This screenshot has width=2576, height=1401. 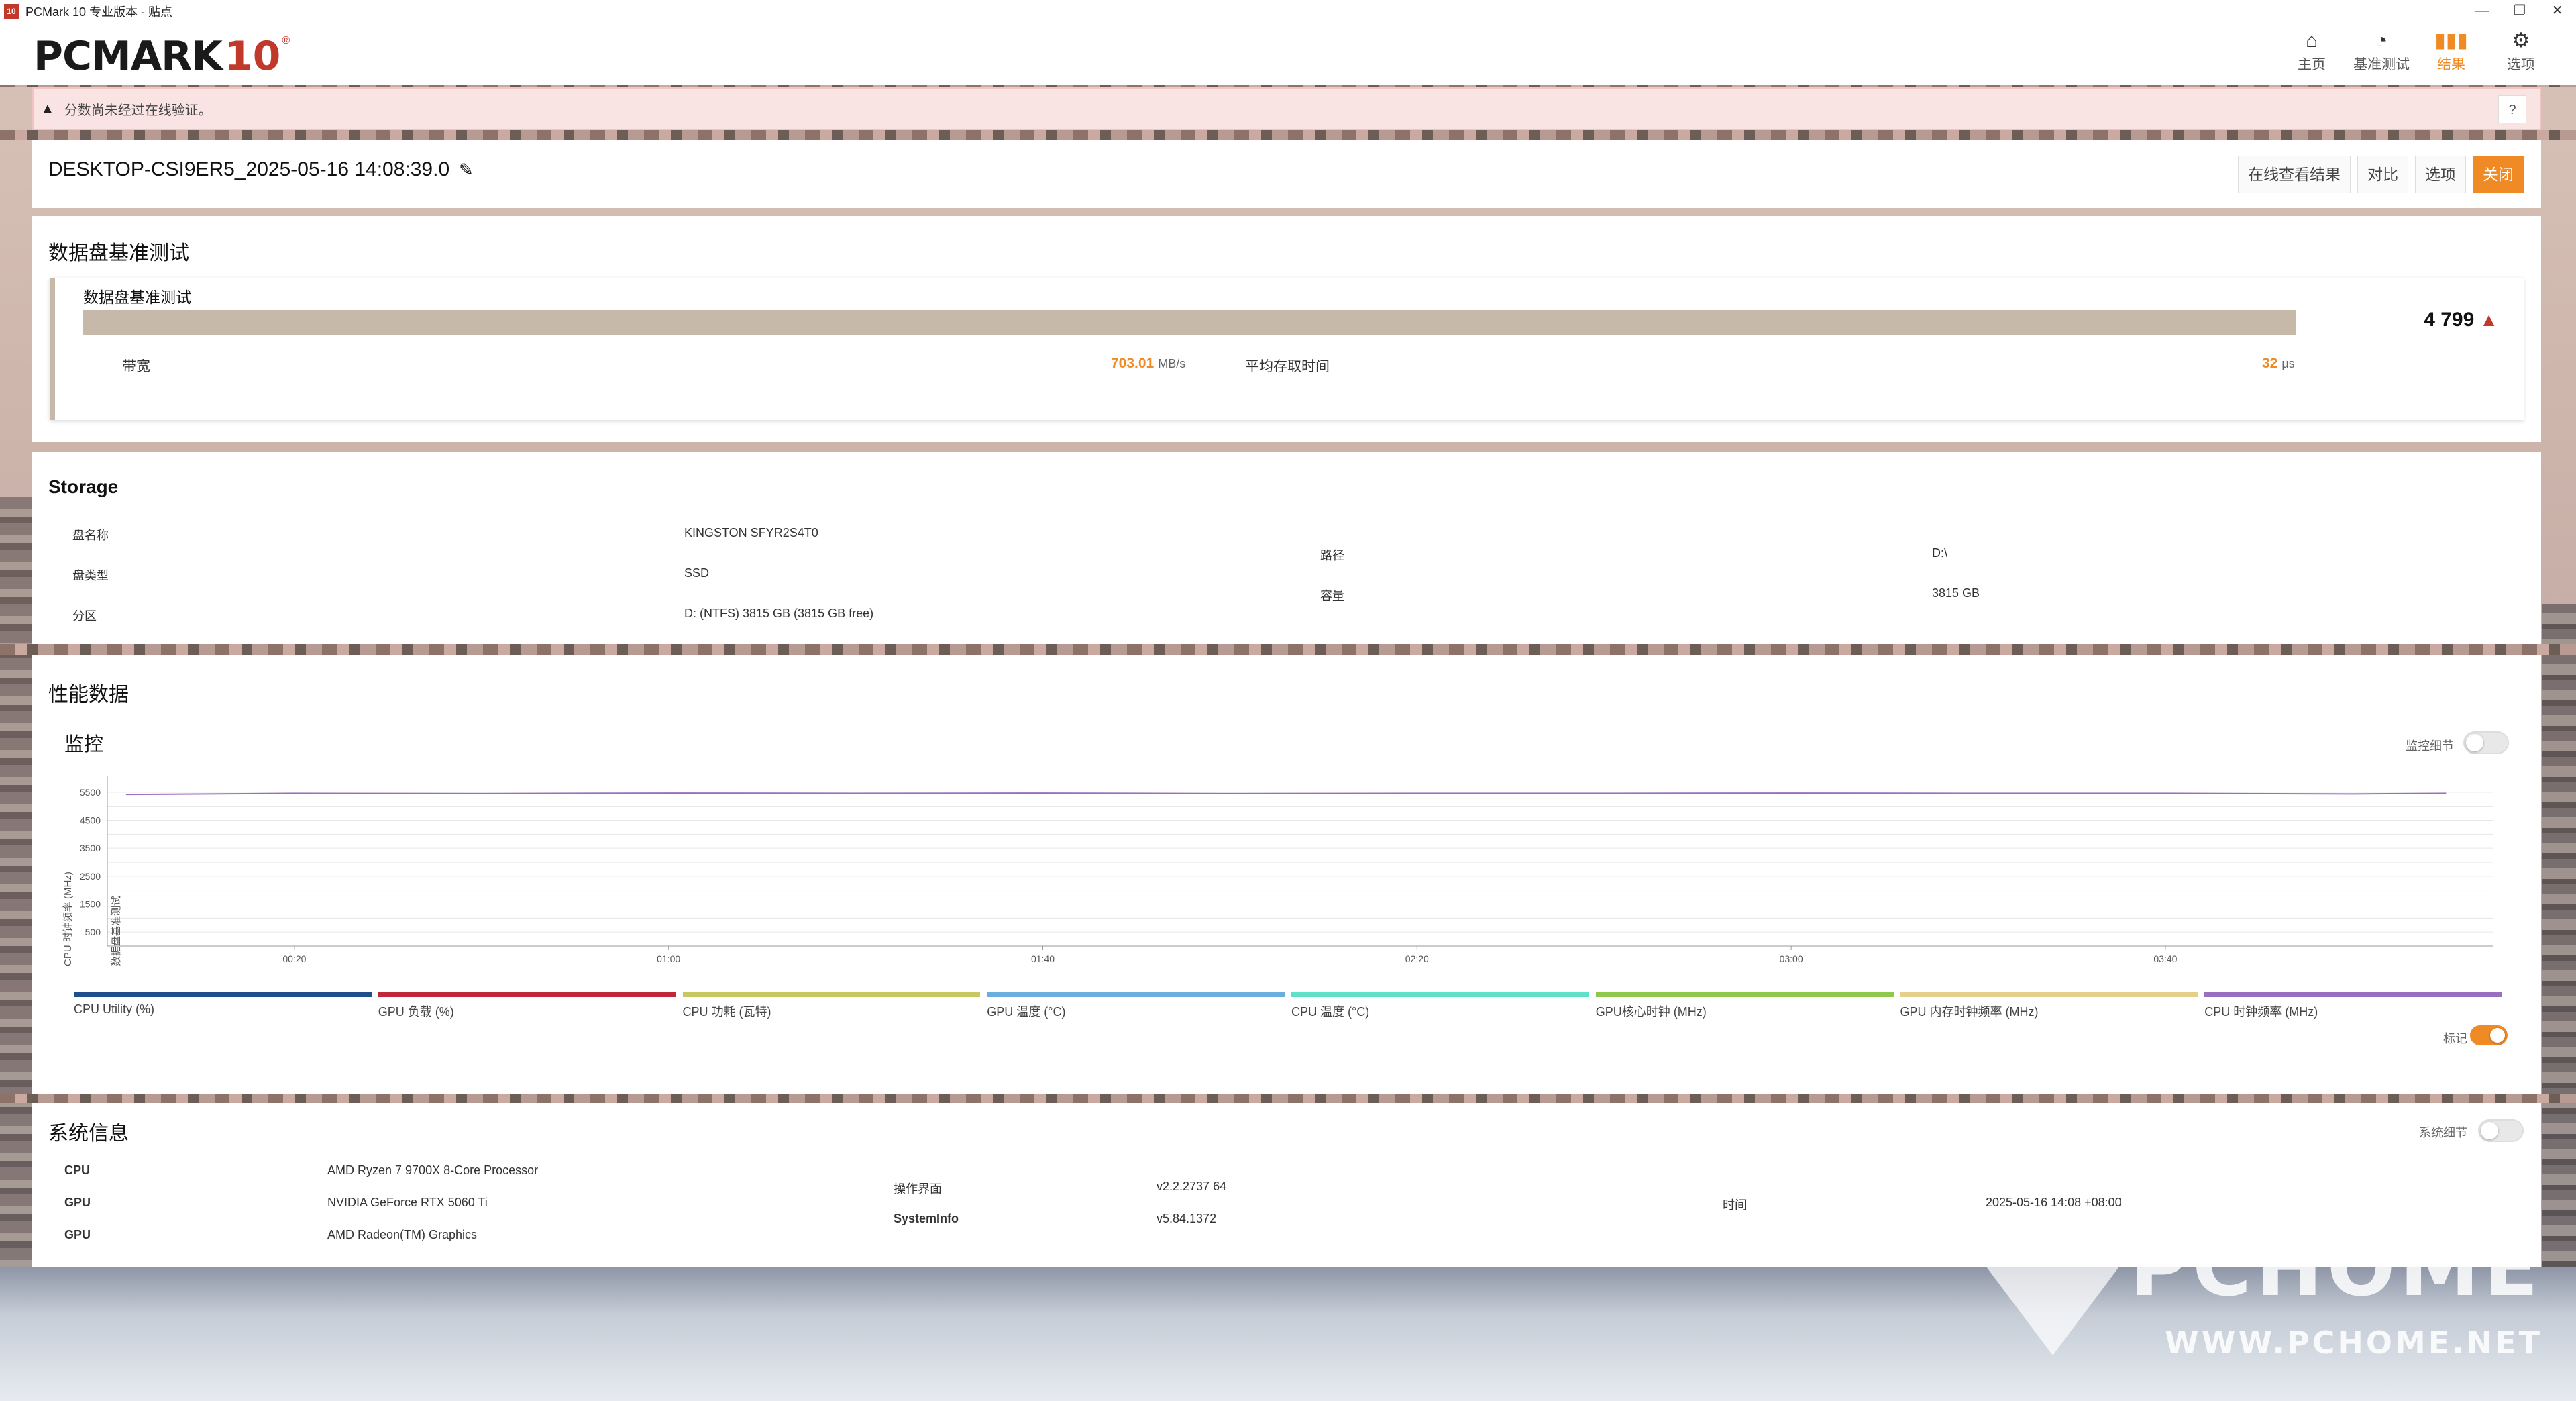 I want to click on close-result-button: 关闭, so click(x=2498, y=175).